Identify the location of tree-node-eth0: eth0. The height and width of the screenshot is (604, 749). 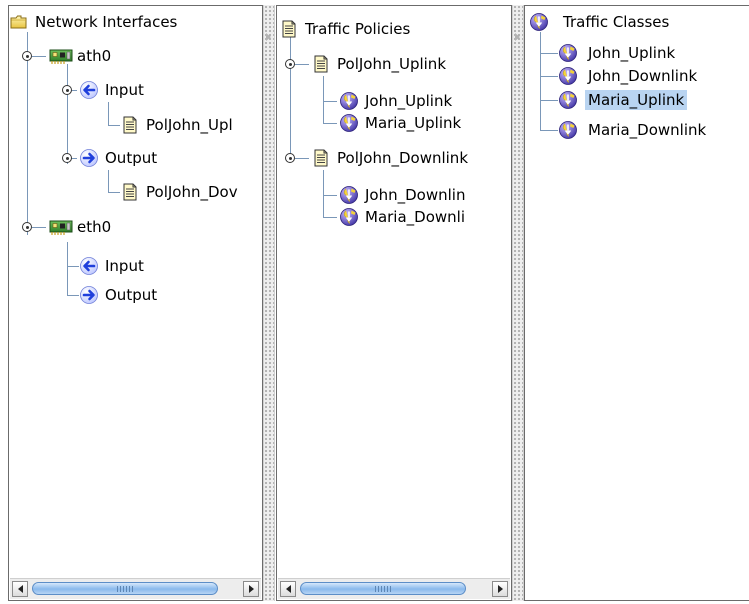
(80, 227).